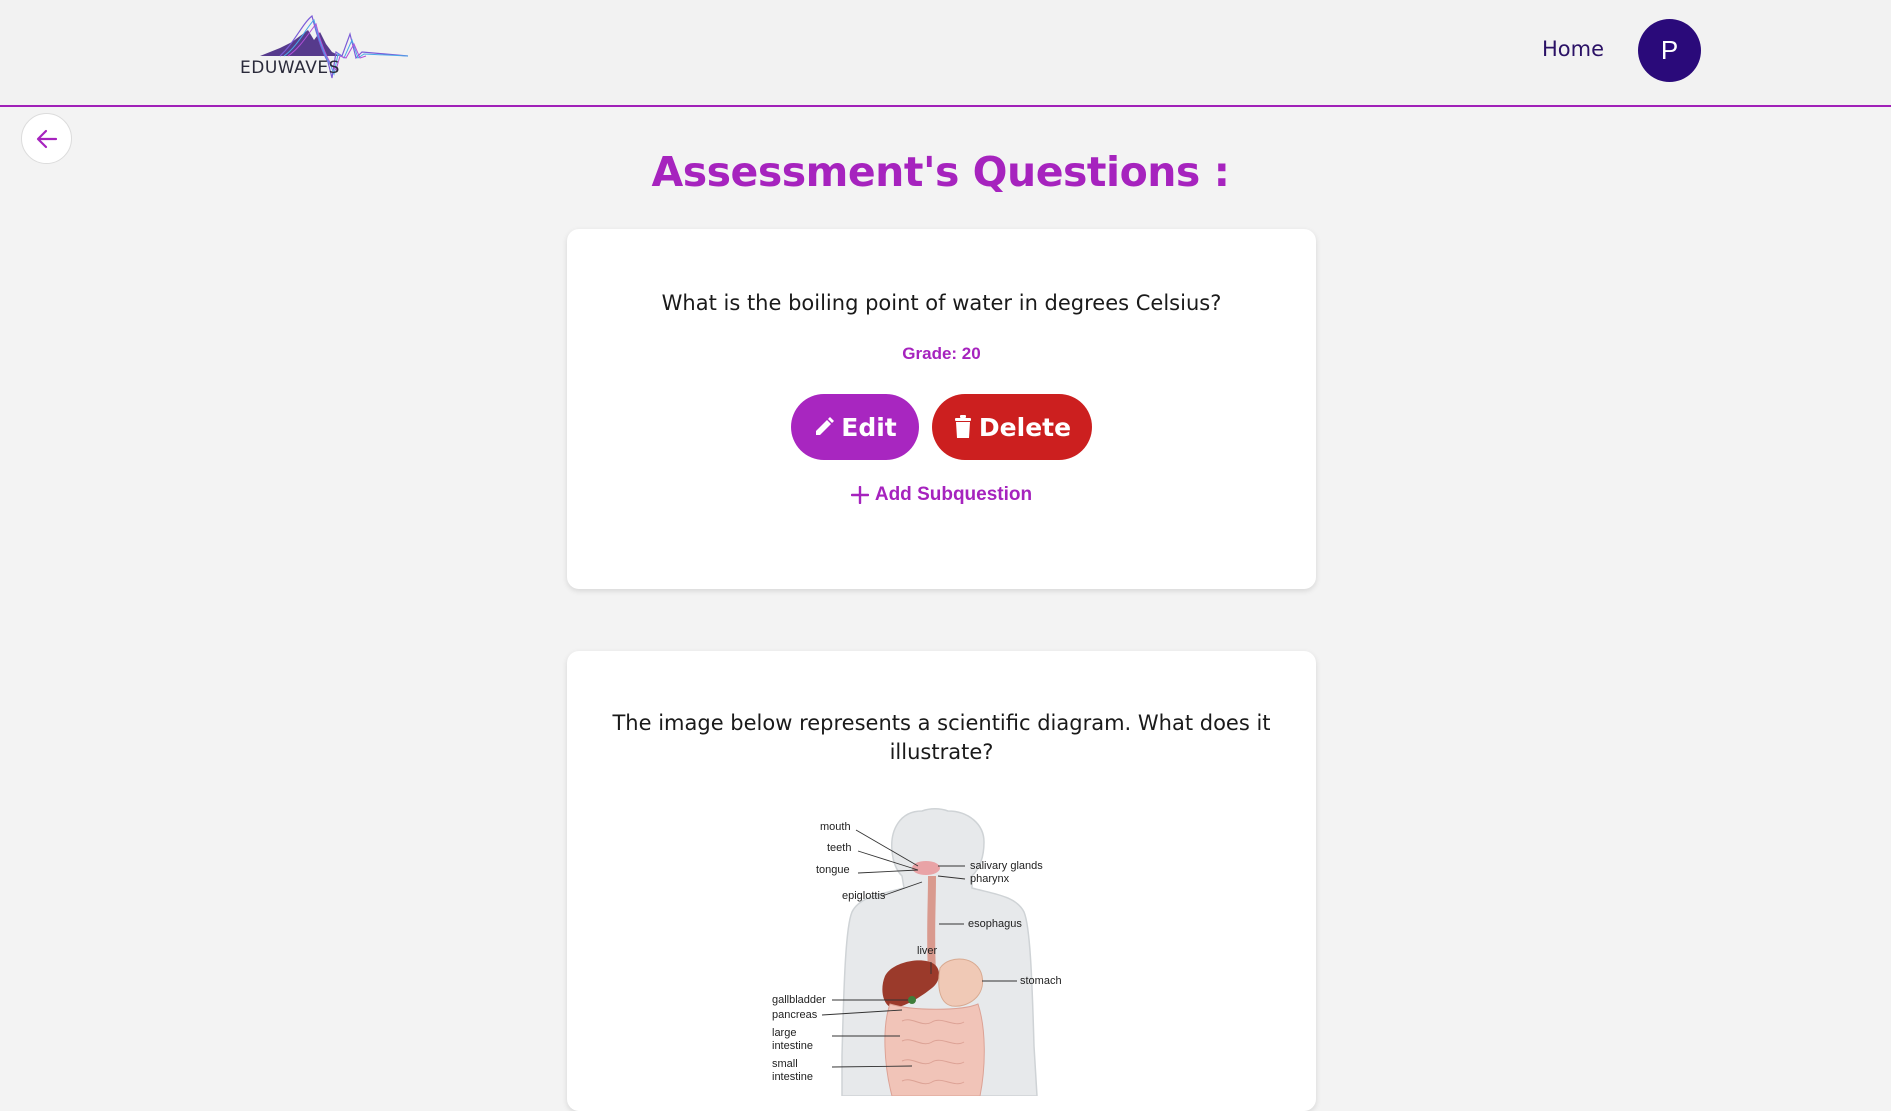  What do you see at coordinates (792, 1046) in the screenshot?
I see `diagram-label-large-intestine: intestine` at bounding box center [792, 1046].